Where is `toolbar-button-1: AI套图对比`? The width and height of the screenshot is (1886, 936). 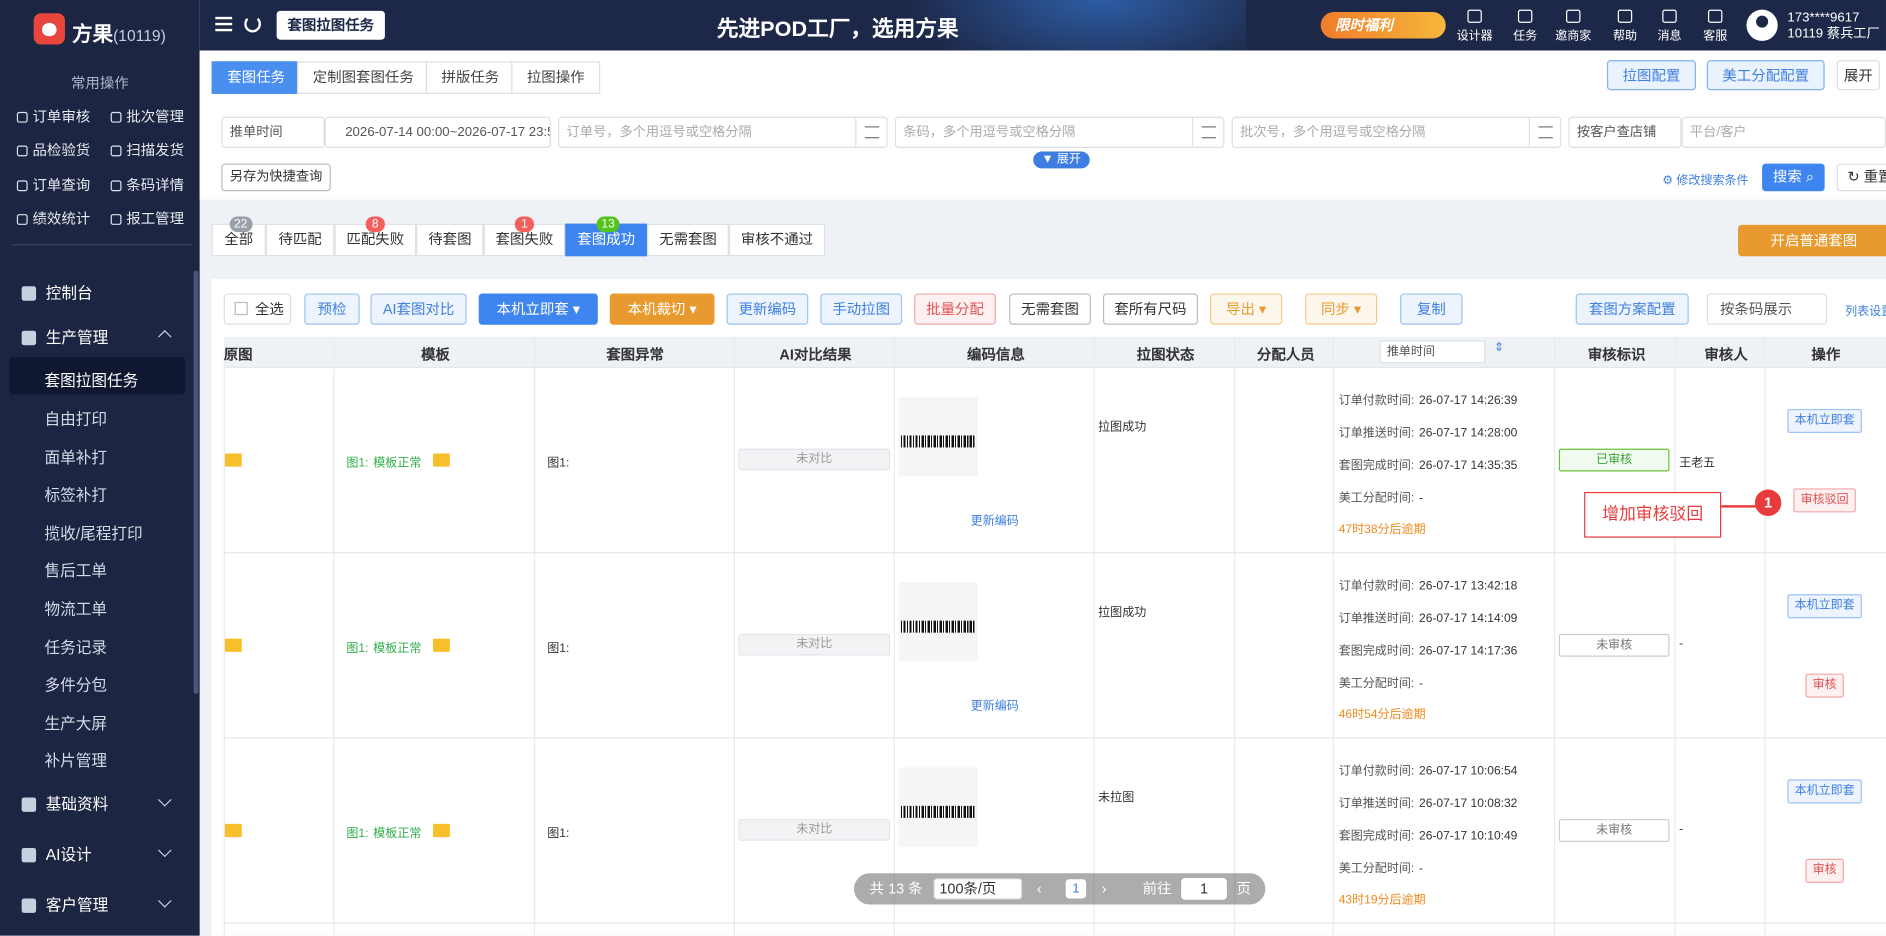 toolbar-button-1: AI套图对比 is located at coordinates (418, 309).